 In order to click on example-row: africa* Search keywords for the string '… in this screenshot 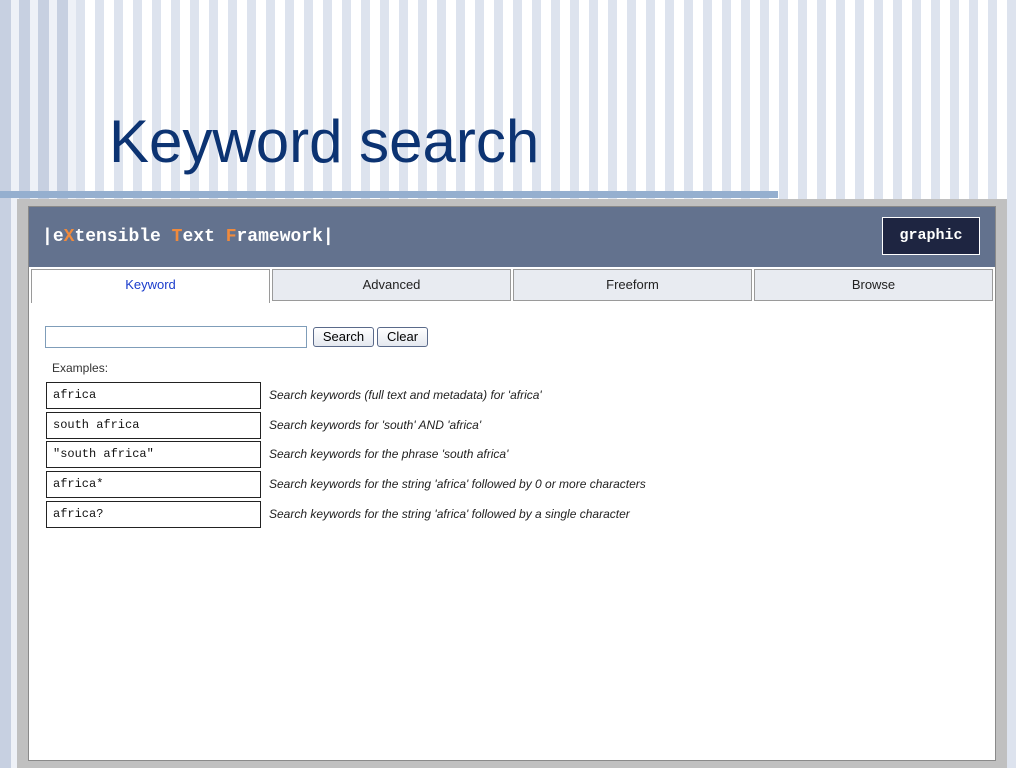, I will do `click(496, 484)`.